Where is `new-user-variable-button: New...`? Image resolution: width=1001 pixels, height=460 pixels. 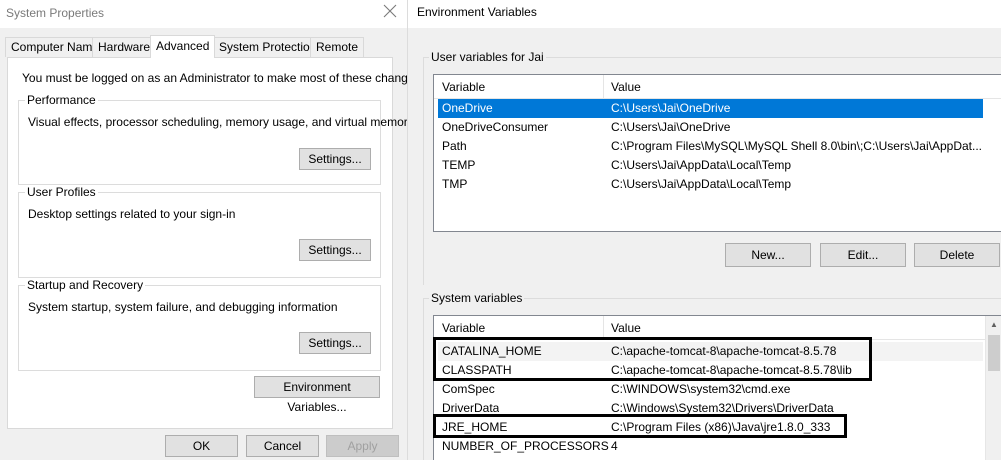
new-user-variable-button: New... is located at coordinates (768, 255).